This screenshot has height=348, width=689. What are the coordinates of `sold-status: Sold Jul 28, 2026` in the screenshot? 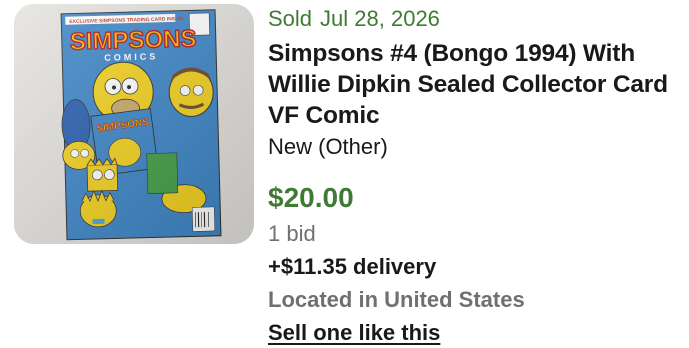 It's located at (476, 19).